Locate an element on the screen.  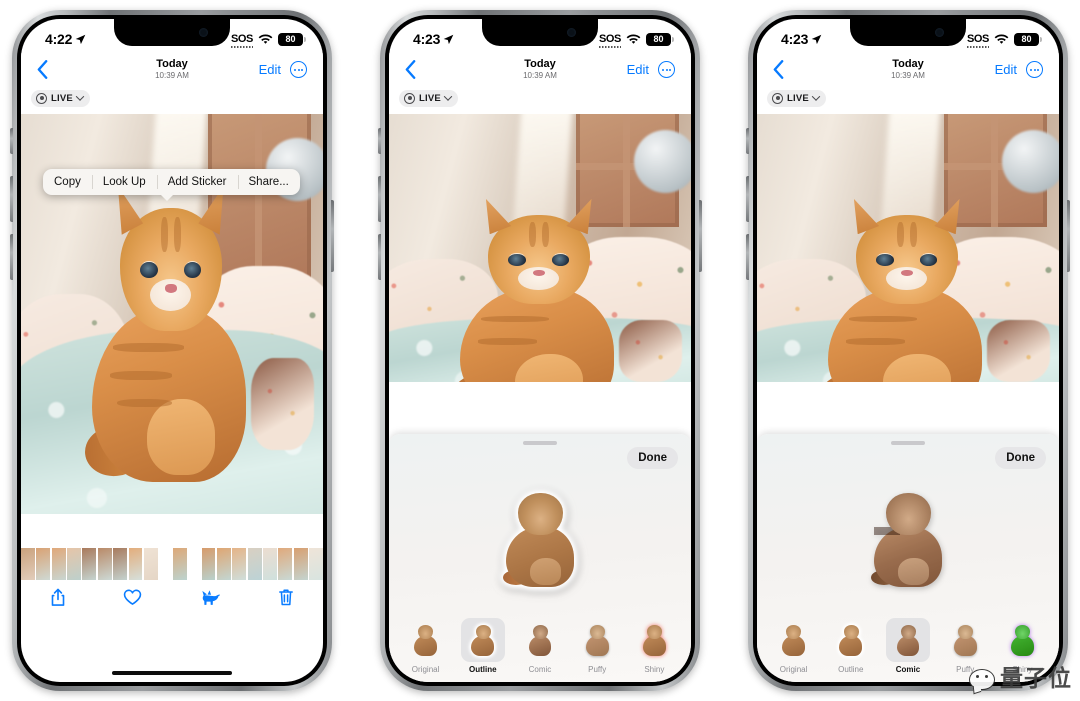
nav-bar: Today 10:39 AM Edit is located at coordinates (540, 69).